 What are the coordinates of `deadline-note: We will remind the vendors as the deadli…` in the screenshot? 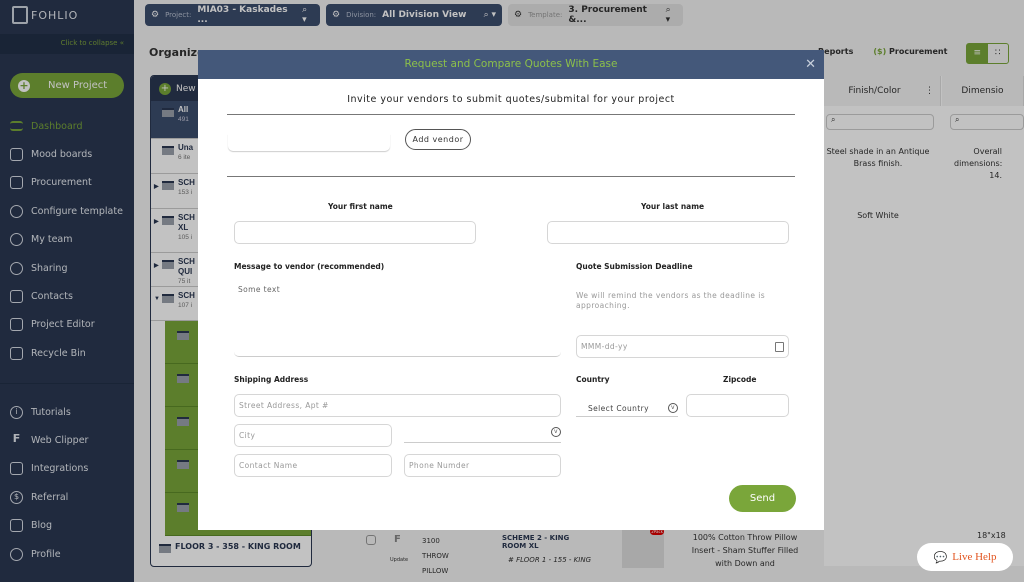 It's located at (671, 300).